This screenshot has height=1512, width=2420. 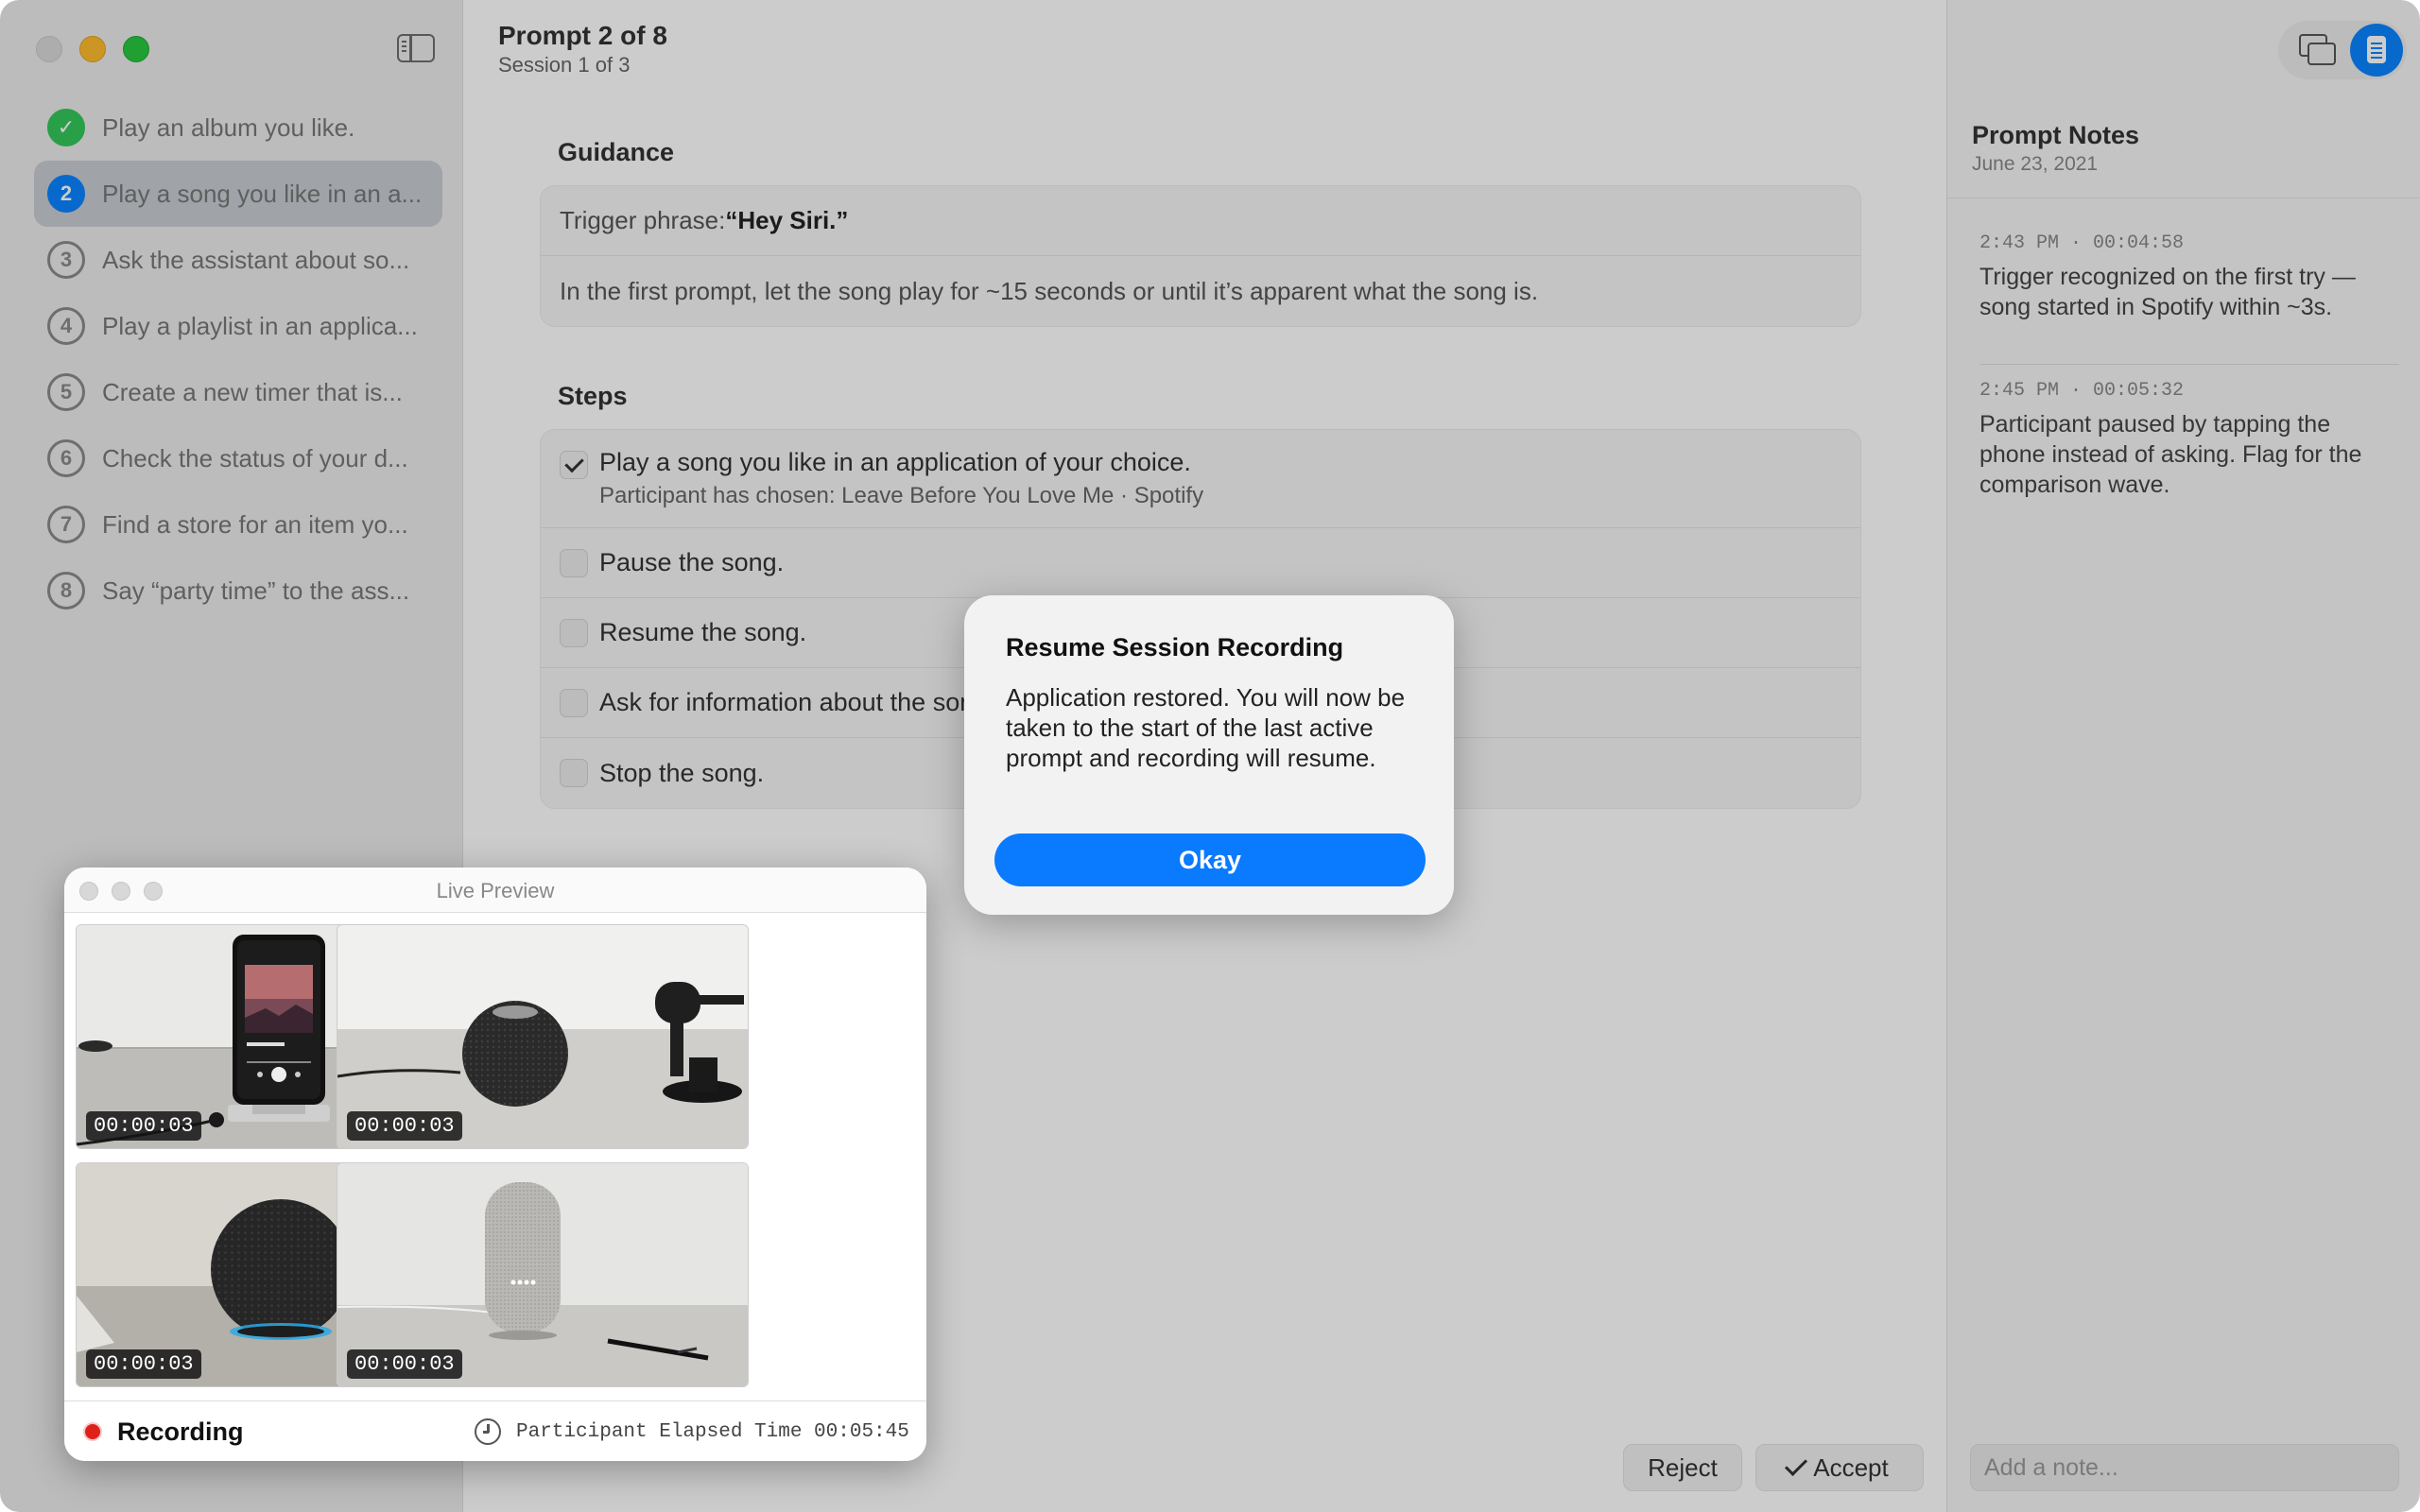 What do you see at coordinates (180, 1432) in the screenshot?
I see `recording-label: Recording` at bounding box center [180, 1432].